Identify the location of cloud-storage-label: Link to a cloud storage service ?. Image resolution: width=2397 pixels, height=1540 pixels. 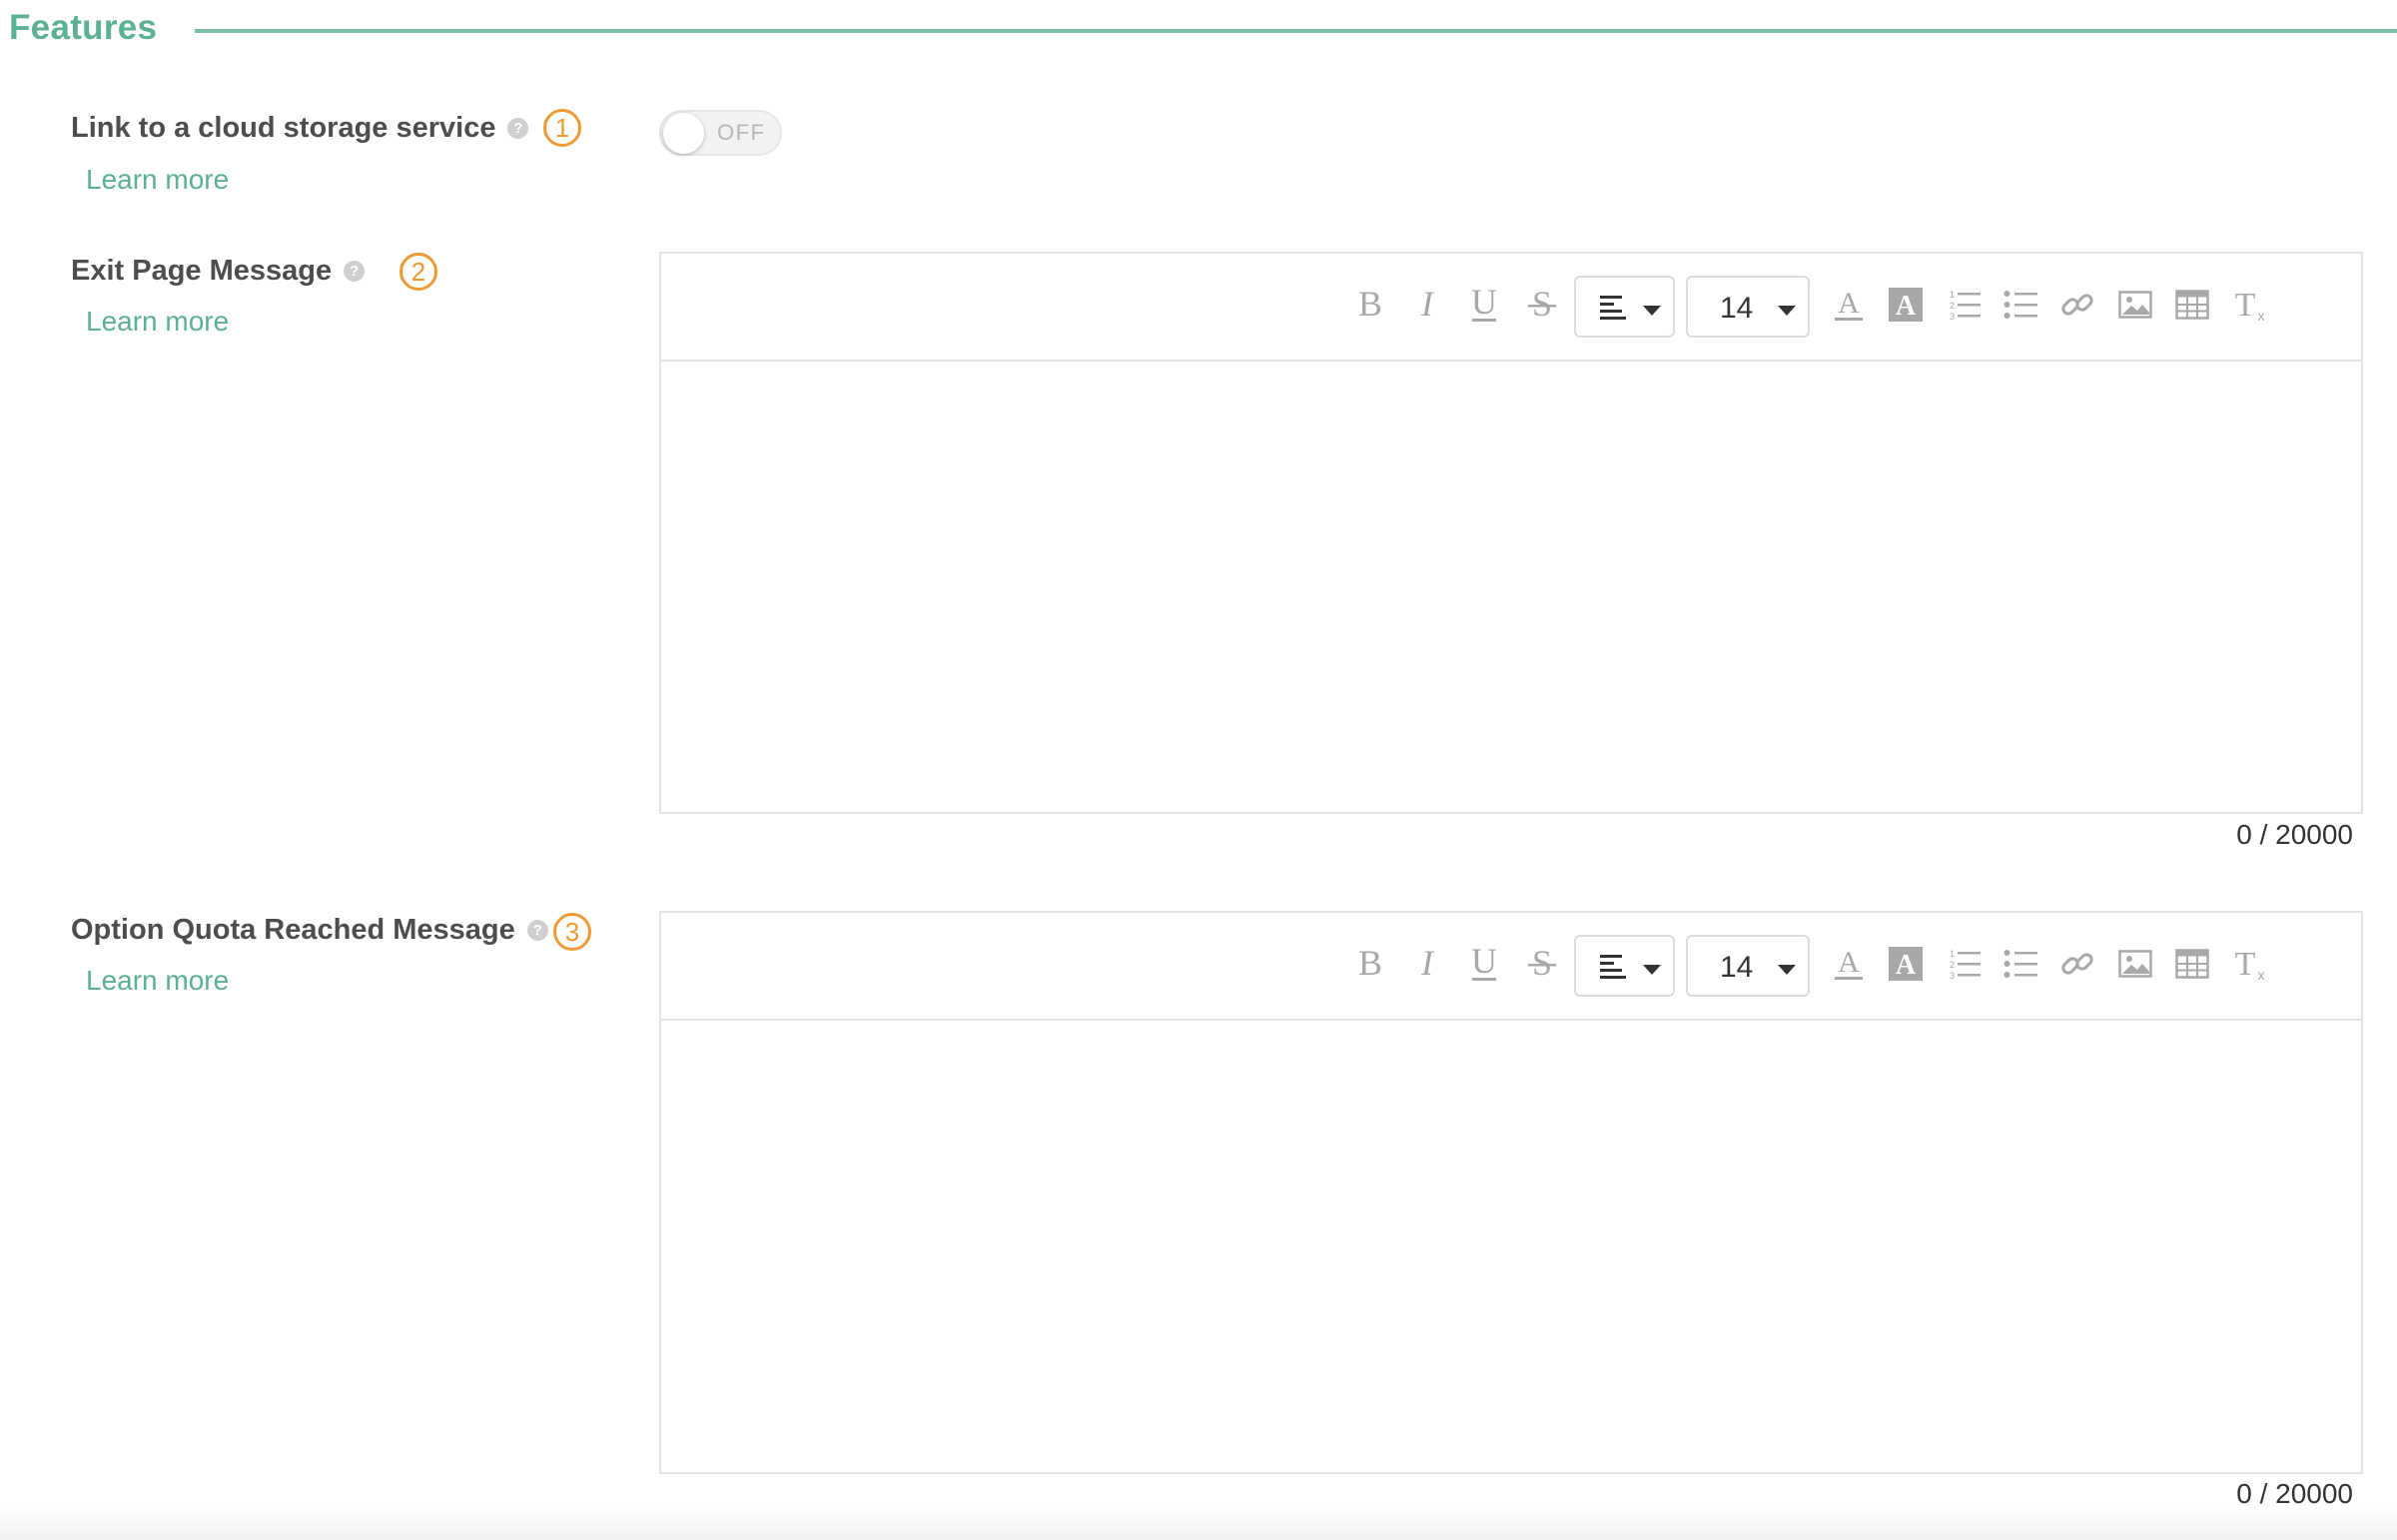
(300, 128).